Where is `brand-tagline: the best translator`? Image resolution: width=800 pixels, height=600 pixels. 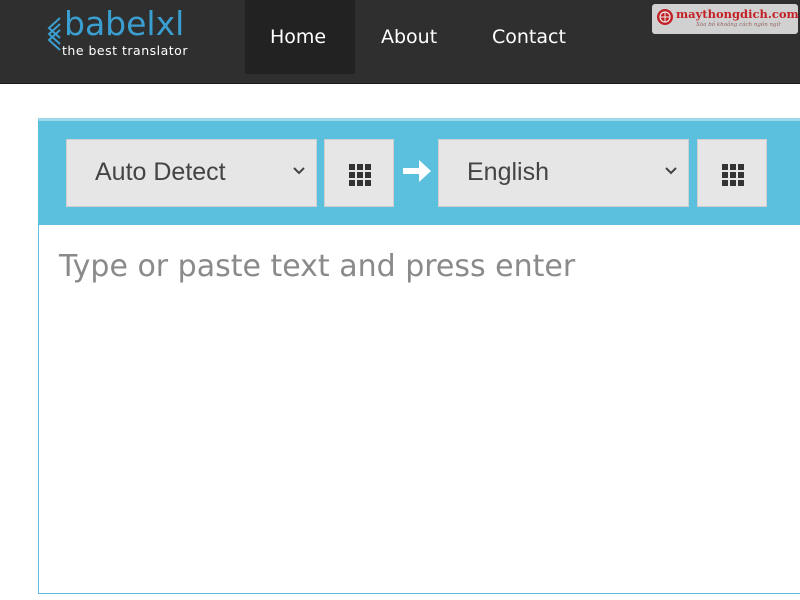
brand-tagline: the best translator is located at coordinates (125, 50).